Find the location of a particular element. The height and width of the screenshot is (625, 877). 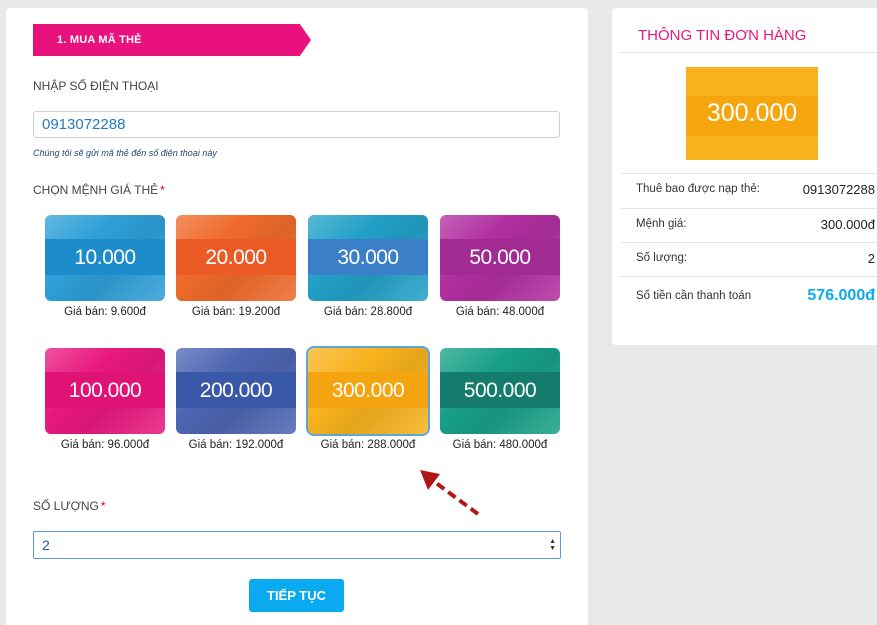

card-price: Giá bán: 288.000đ is located at coordinates (368, 445).